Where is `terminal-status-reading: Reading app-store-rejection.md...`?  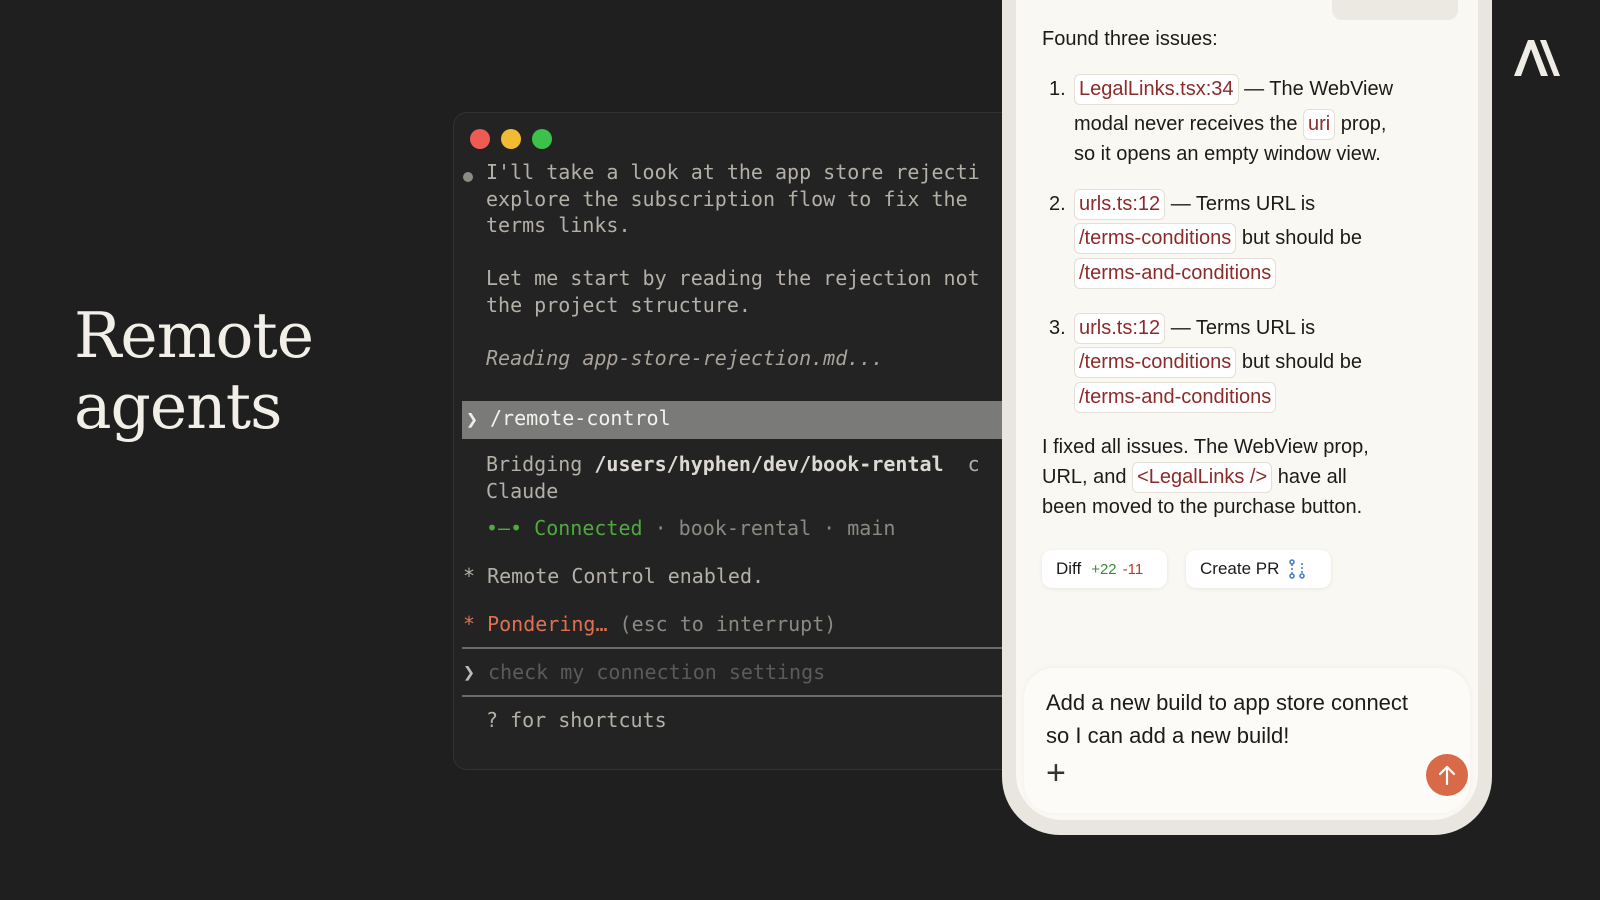 terminal-status-reading: Reading app-store-rejection.md... is located at coordinates (685, 358).